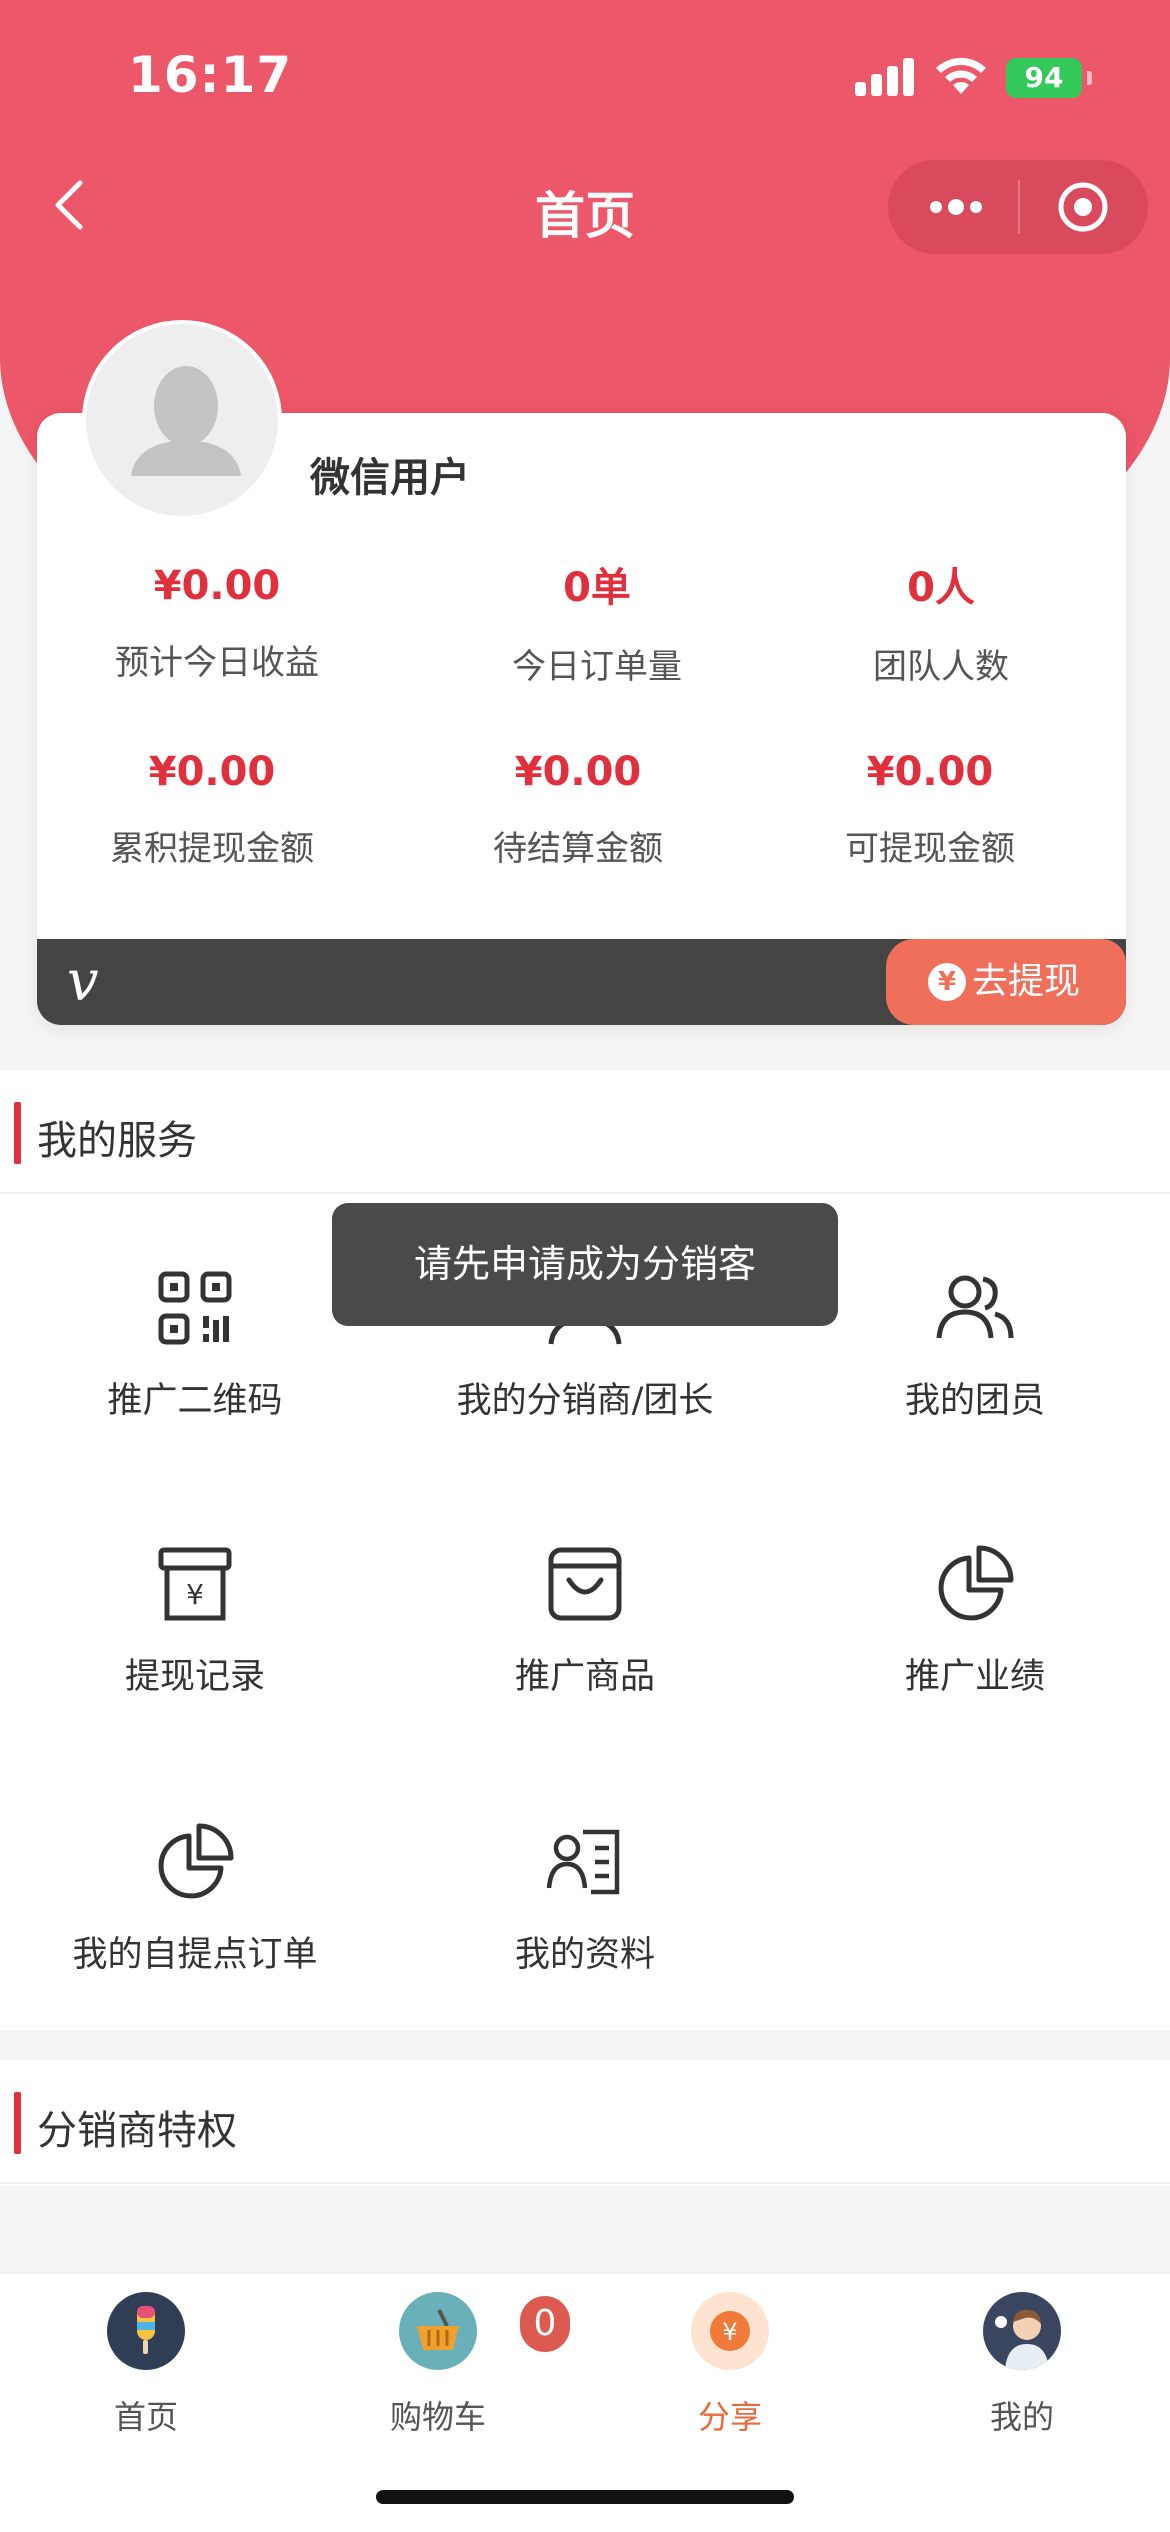  What do you see at coordinates (975, 1345) in the screenshot?
I see `service-item-members: 我的团员` at bounding box center [975, 1345].